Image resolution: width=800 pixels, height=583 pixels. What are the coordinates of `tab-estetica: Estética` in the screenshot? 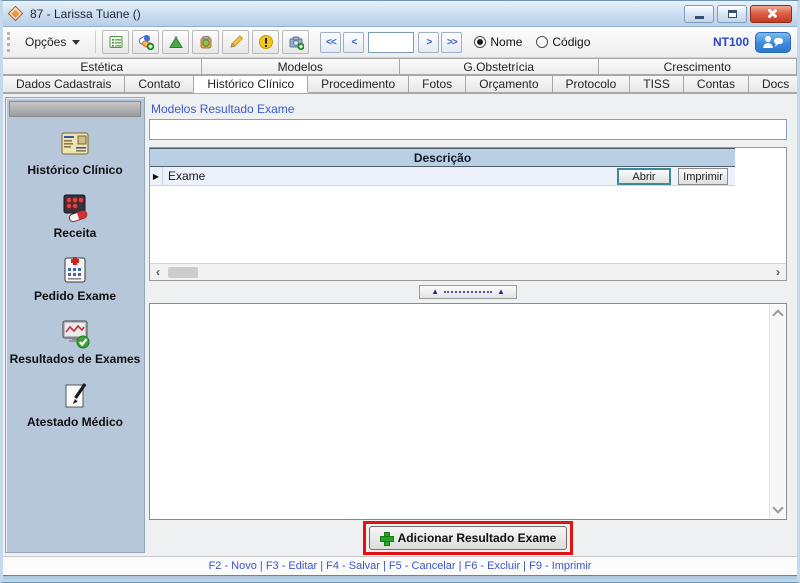 It's located at (102, 66).